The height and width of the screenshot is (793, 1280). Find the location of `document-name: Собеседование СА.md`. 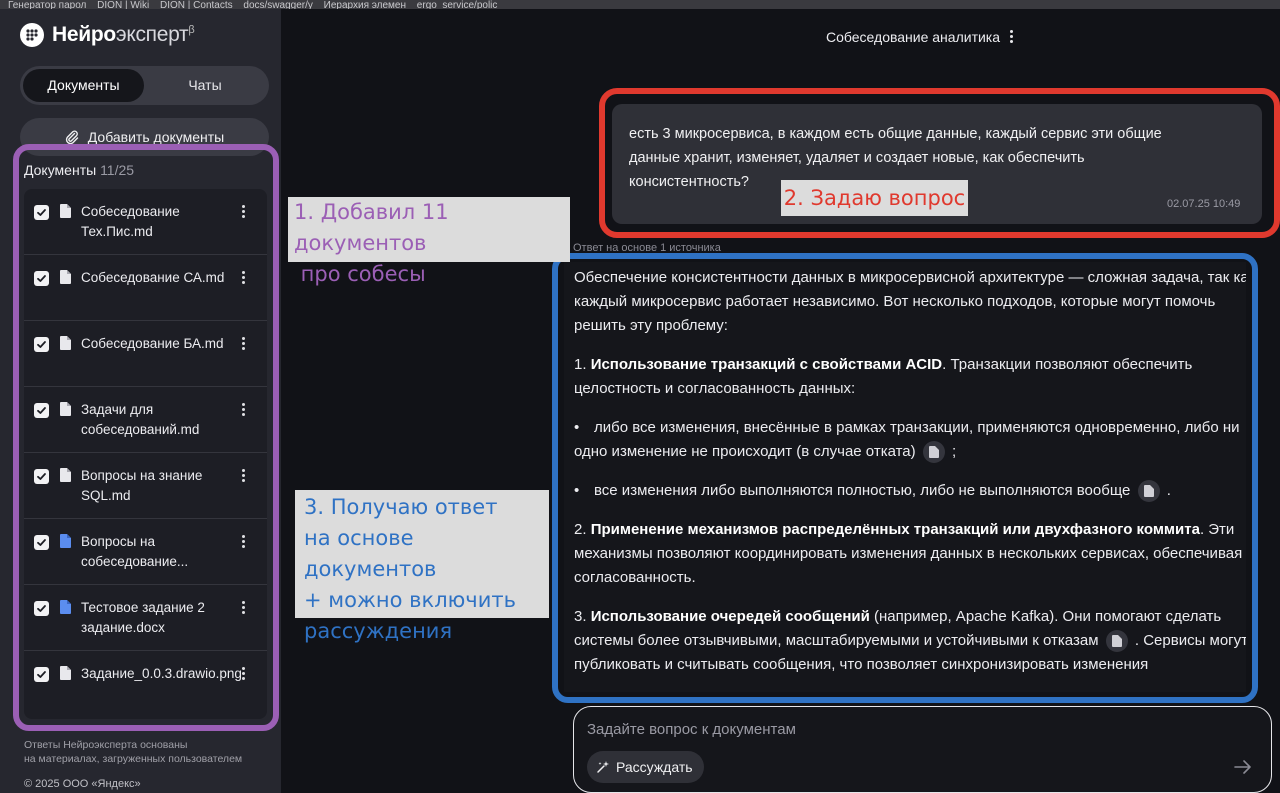

document-name: Собеседование СА.md is located at coordinates (153, 277).